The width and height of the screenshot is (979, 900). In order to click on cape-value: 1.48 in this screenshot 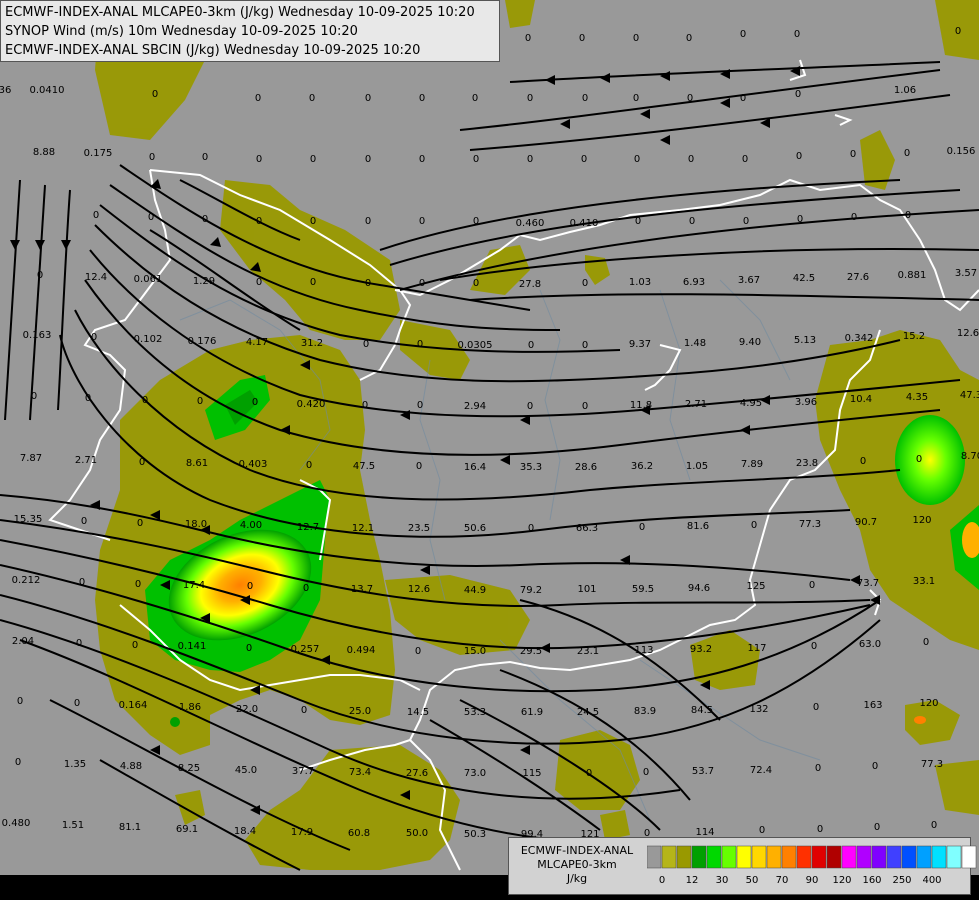, I will do `click(695, 343)`.